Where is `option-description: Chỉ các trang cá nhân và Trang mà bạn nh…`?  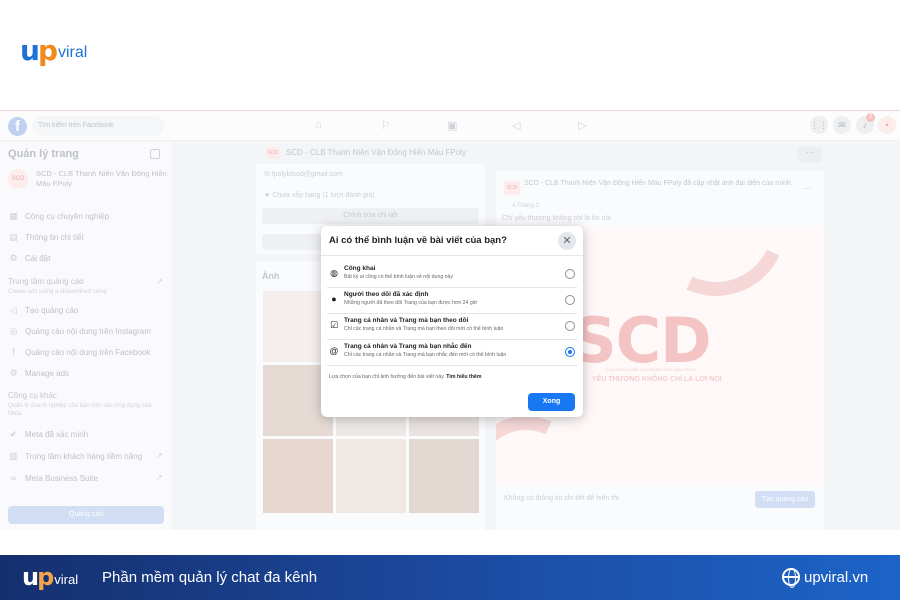
option-description: Chỉ các trang cá nhân và Trang mà bạn nh… is located at coordinates (425, 355).